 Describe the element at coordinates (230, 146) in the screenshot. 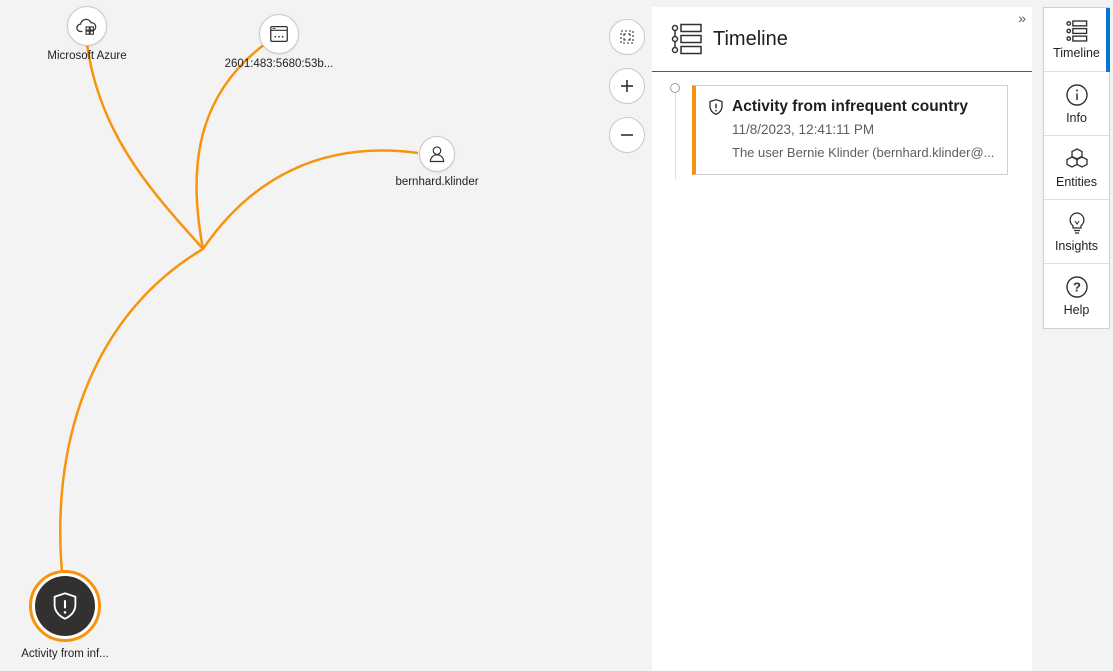

I see `edge-ip` at that location.